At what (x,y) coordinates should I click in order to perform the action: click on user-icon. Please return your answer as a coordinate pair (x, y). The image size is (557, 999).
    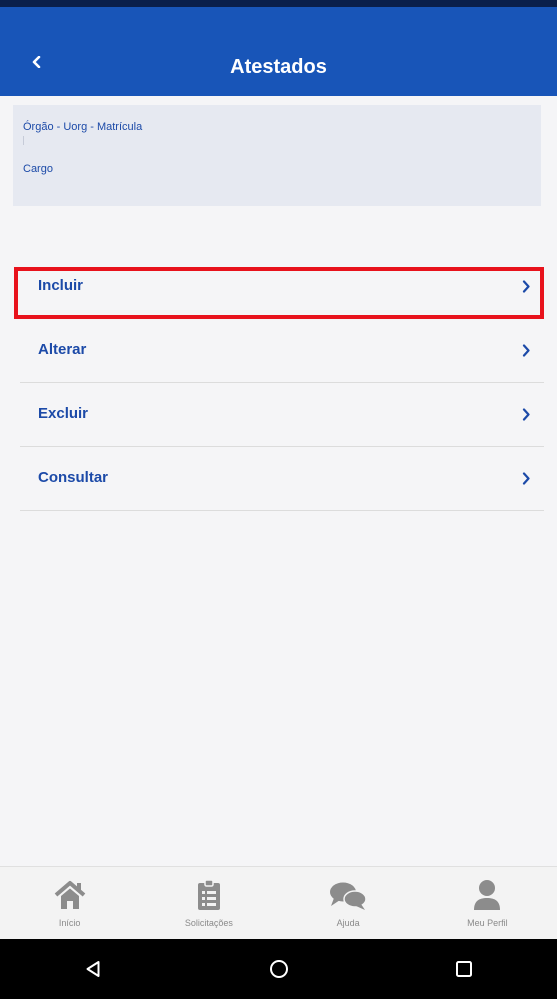
    Looking at the image, I should click on (487, 895).